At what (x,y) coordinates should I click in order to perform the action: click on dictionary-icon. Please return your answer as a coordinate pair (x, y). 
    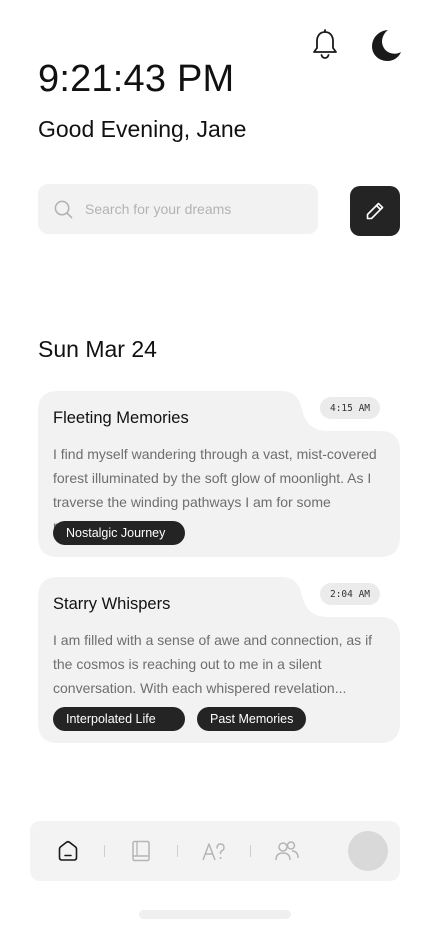
    Looking at the image, I should click on (213, 852).